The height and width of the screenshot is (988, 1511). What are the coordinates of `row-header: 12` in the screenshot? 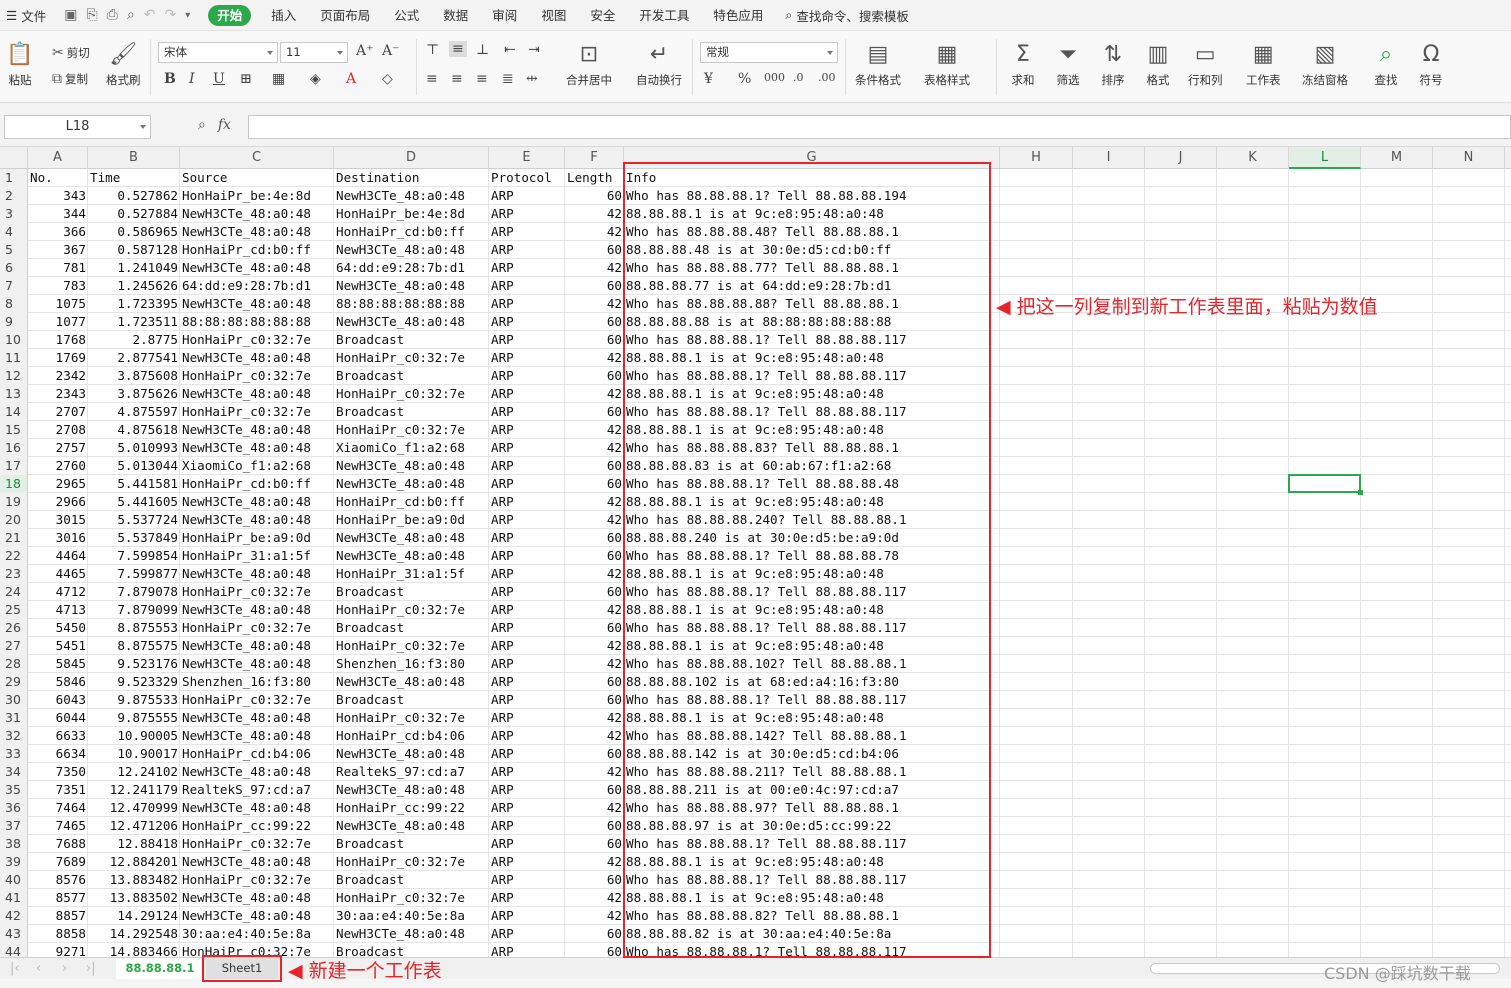 It's located at (14, 376).